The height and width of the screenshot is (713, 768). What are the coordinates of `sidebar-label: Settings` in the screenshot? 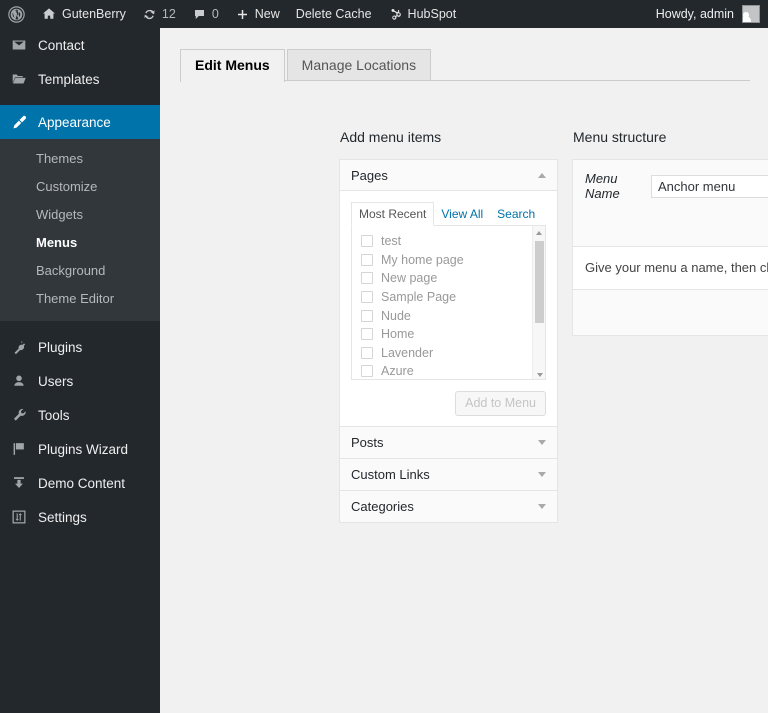 It's located at (62, 517).